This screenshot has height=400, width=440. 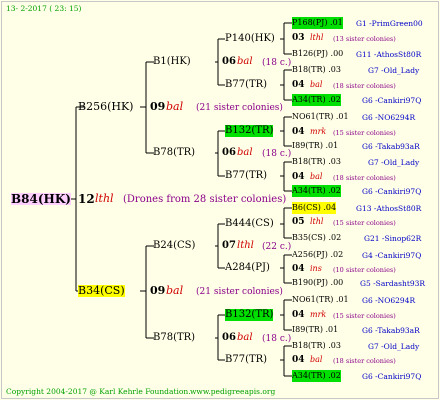 I want to click on root-drone-note: (Drones from 28 sister colonies), so click(x=205, y=199).